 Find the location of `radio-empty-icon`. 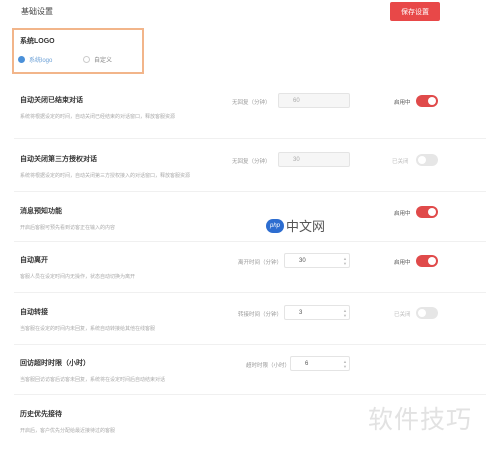

radio-empty-icon is located at coordinates (86, 59).